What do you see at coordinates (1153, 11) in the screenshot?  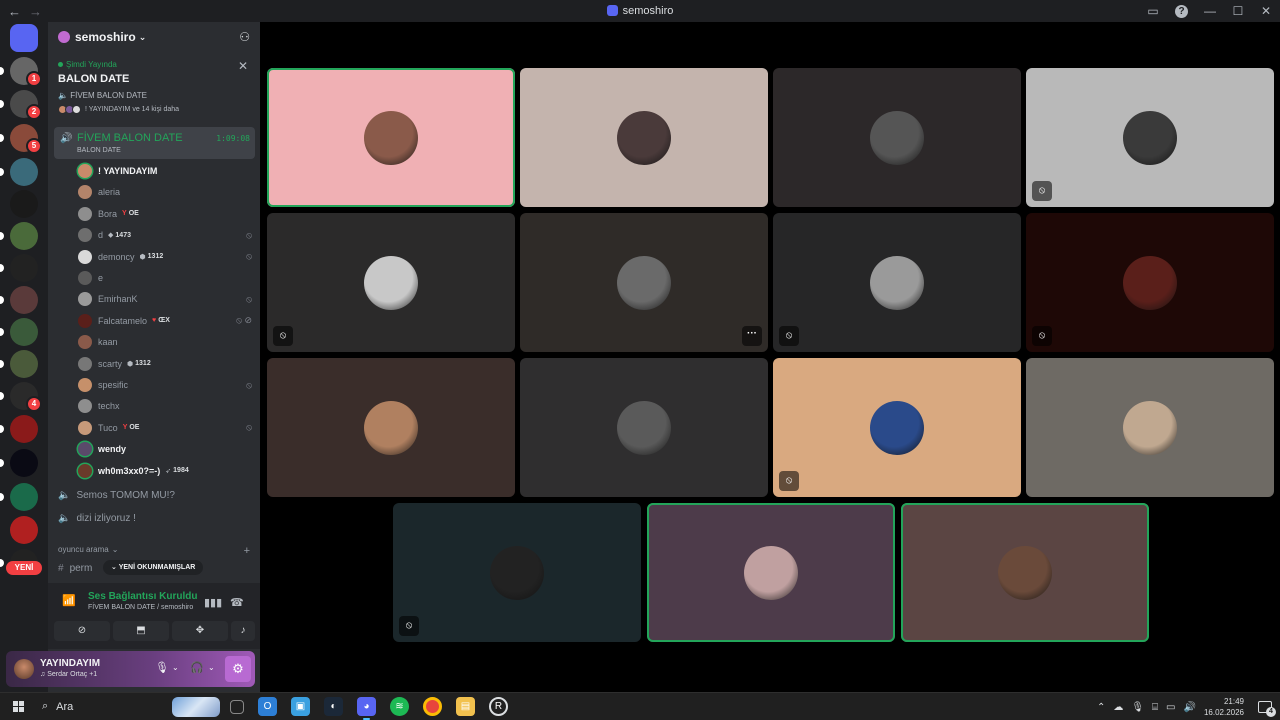 I see `inbox-icon: ▭` at bounding box center [1153, 11].